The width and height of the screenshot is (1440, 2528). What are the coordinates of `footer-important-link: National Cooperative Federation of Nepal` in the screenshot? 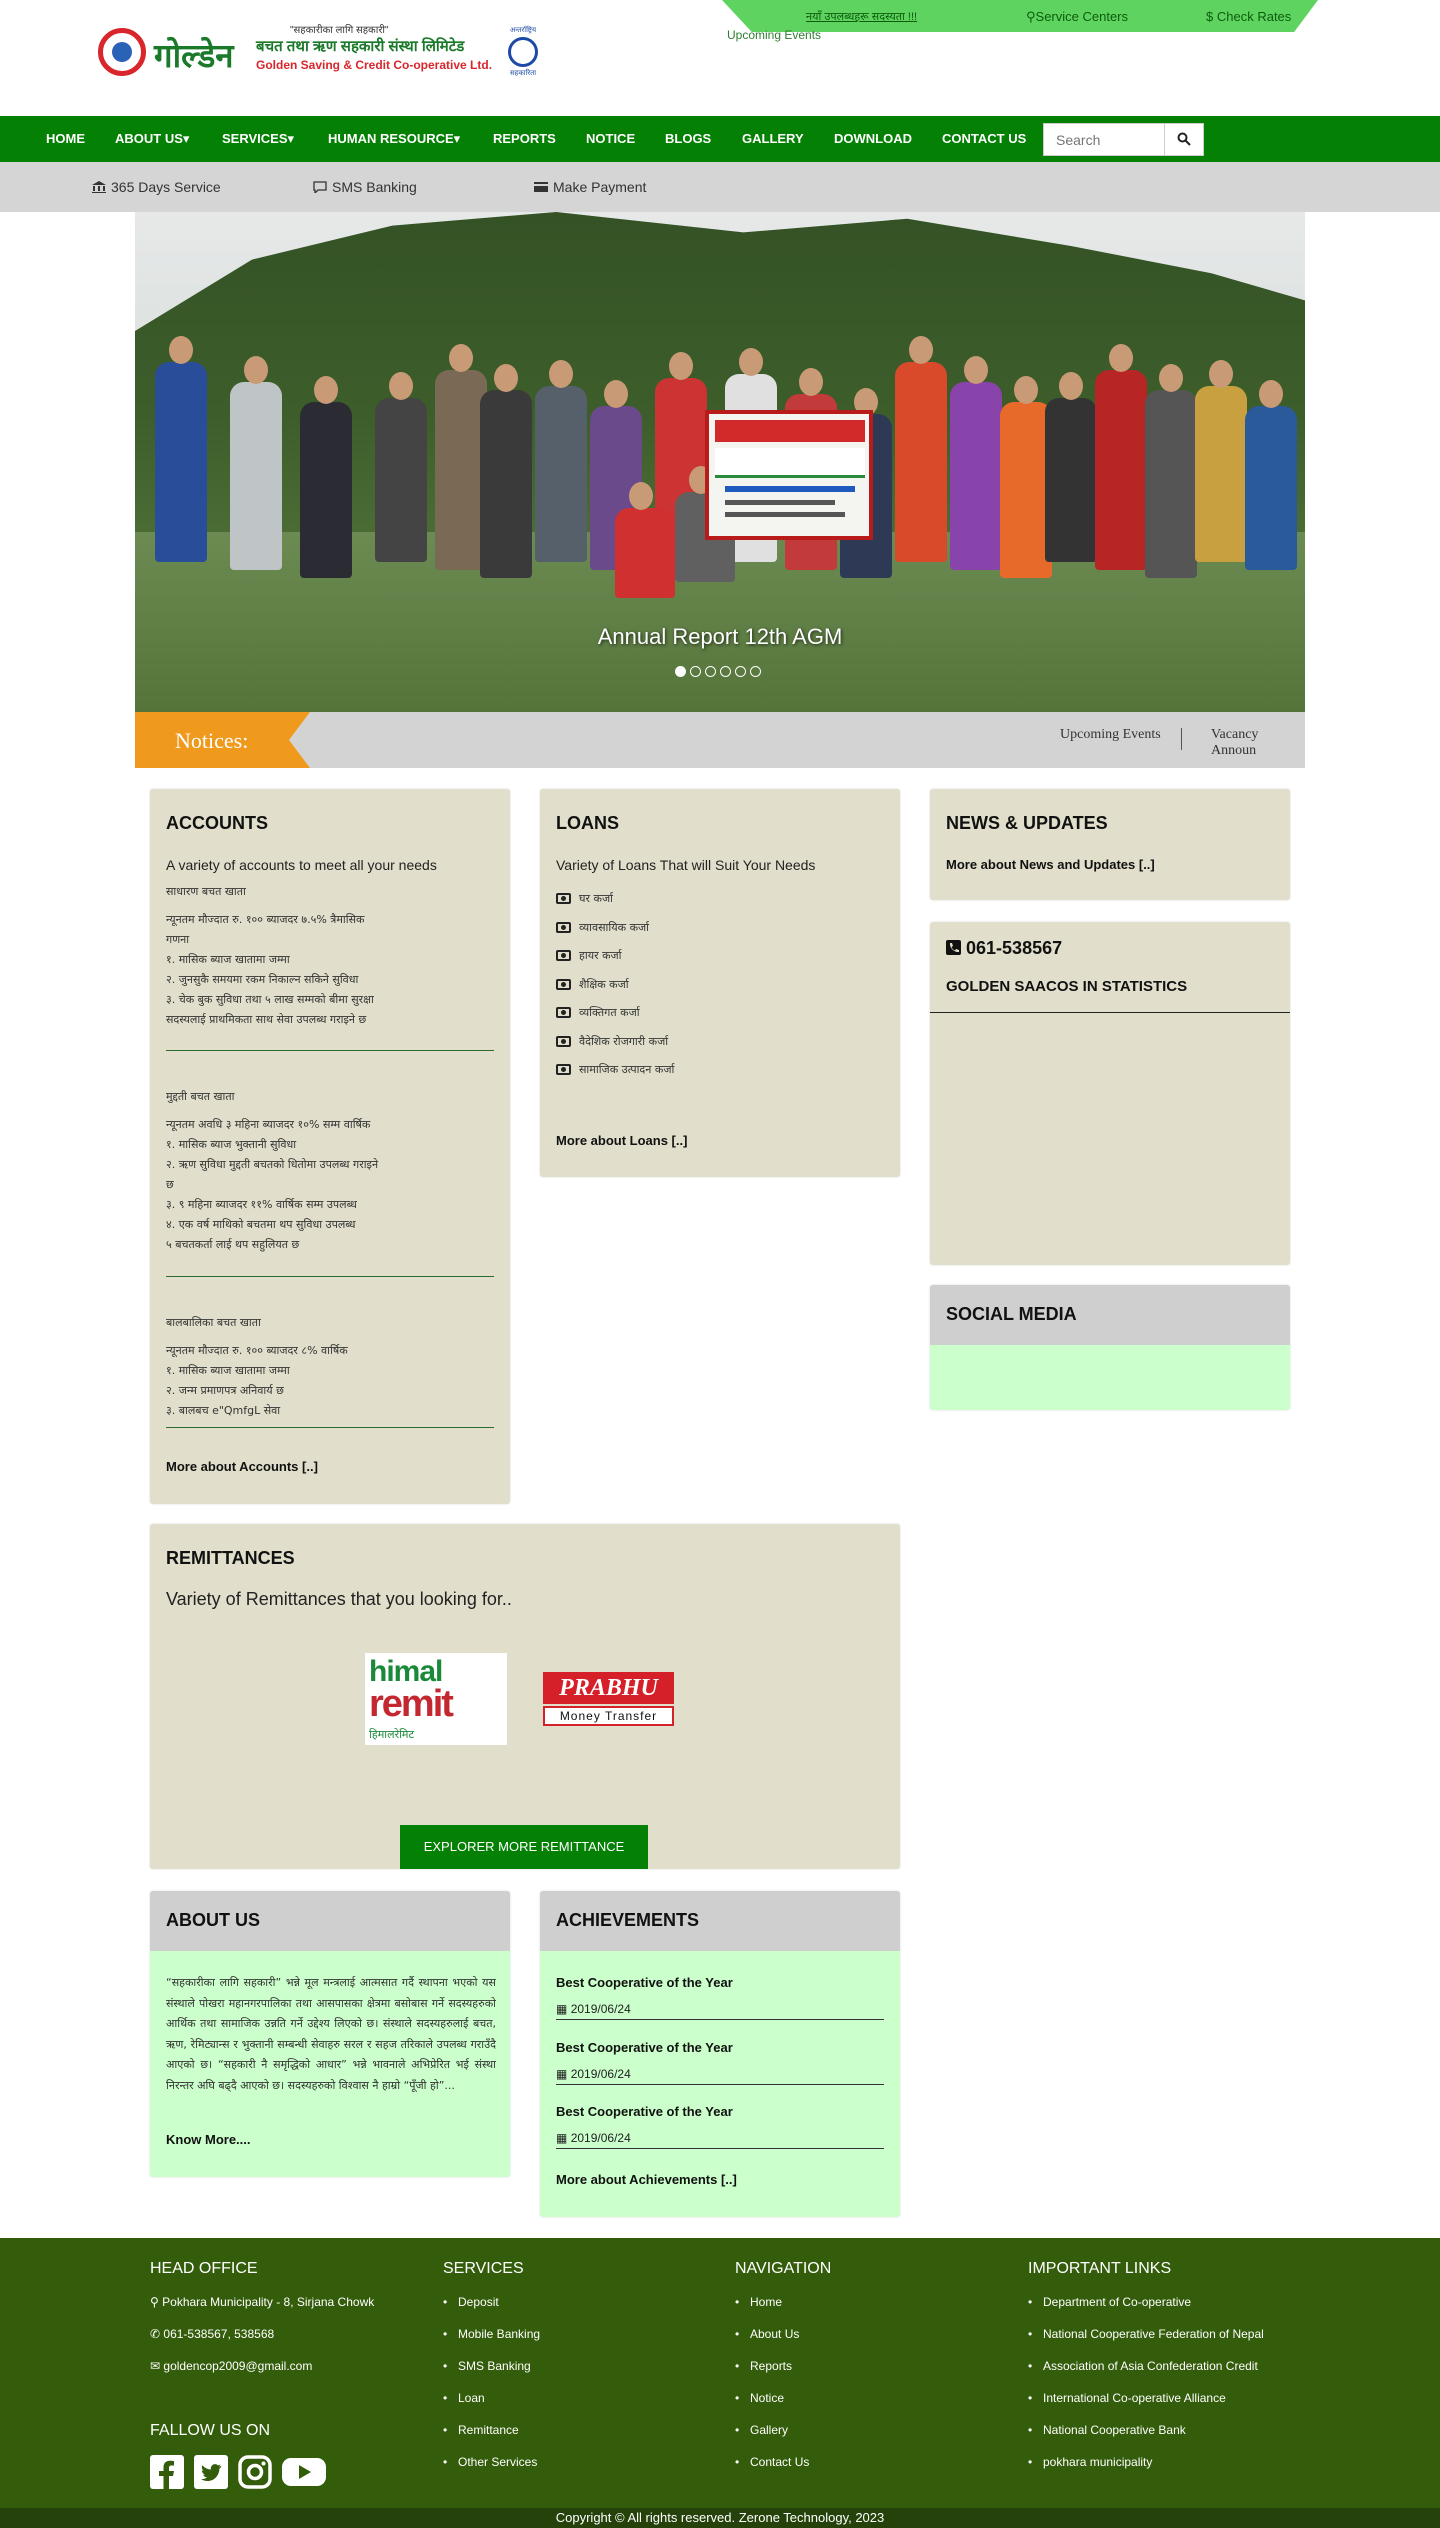 It's located at (1146, 2334).